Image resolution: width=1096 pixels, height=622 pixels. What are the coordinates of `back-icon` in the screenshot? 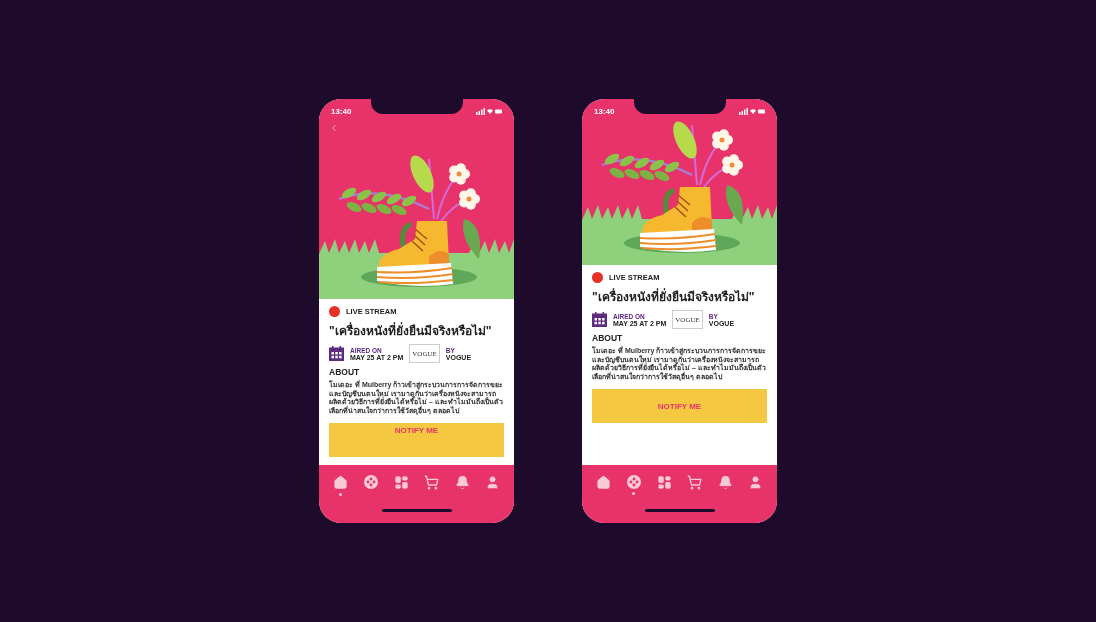 It's located at (334, 128).